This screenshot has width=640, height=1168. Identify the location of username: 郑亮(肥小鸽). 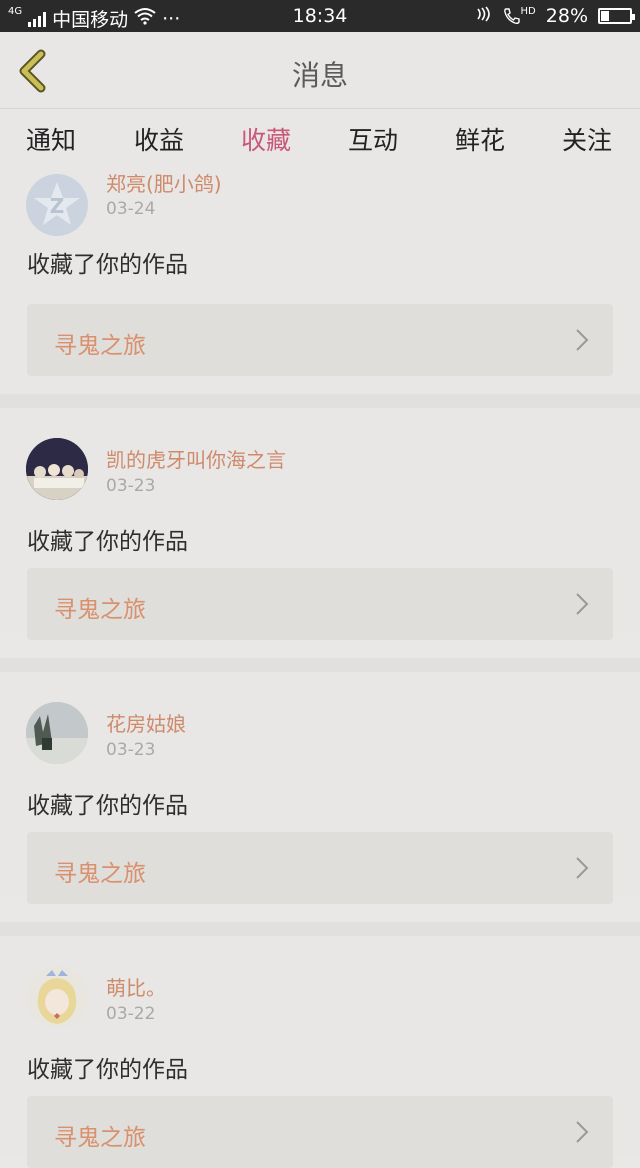
(164, 182).